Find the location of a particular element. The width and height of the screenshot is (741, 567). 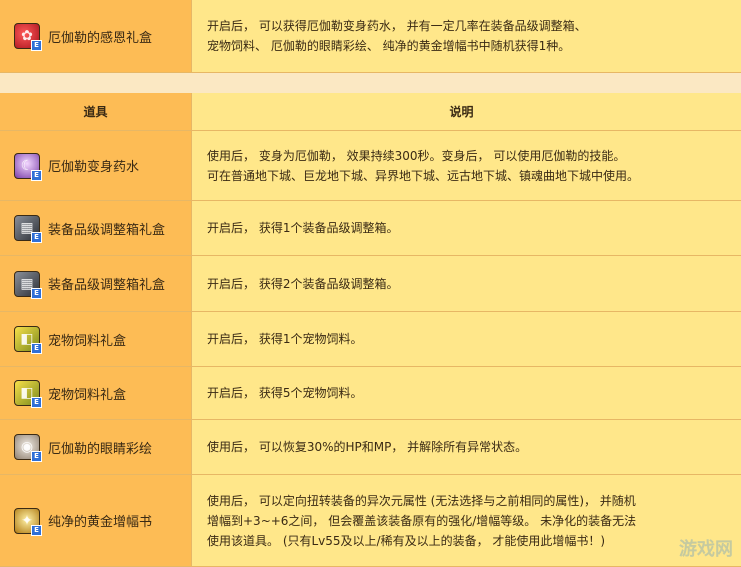

item-desc: 开启后， 获得5个宠物饲料。 is located at coordinates (285, 393).